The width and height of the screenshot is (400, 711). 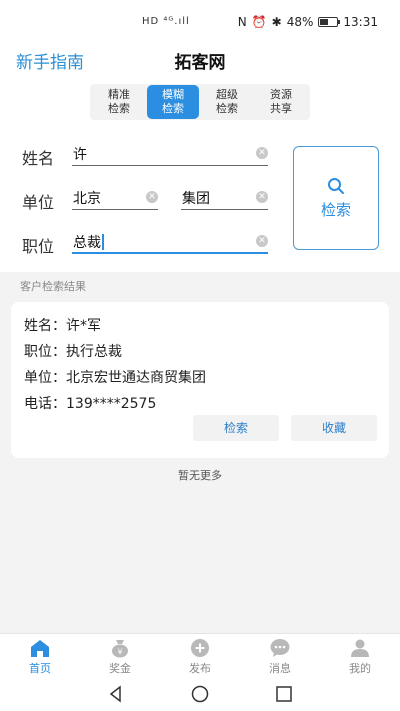 I want to click on tab-label-line1: 超级, so click(x=227, y=94).